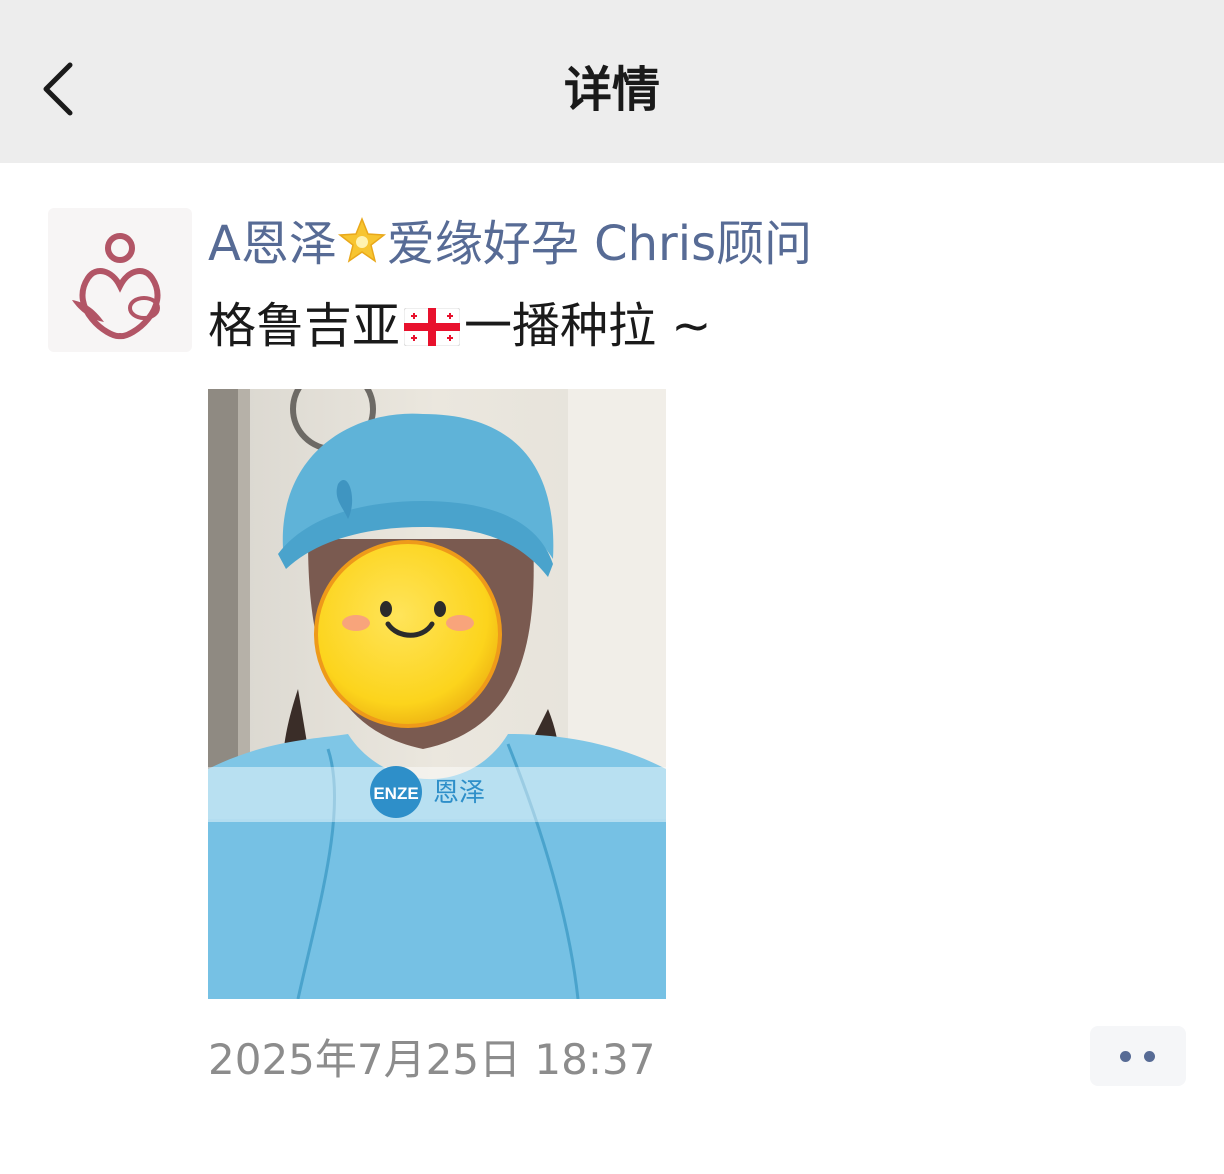  Describe the element at coordinates (432, 327) in the screenshot. I see `georgia-flag-icon` at that location.